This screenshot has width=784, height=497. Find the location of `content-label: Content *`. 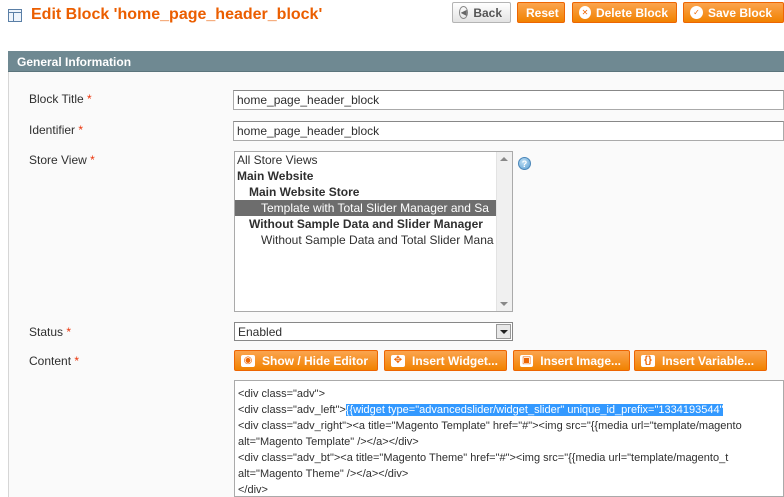

content-label: Content * is located at coordinates (54, 361).